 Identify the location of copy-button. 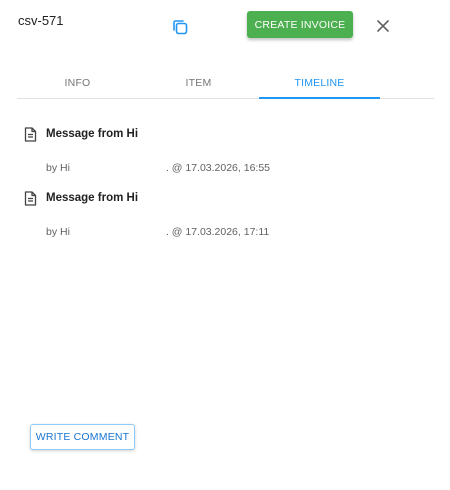
(180, 27).